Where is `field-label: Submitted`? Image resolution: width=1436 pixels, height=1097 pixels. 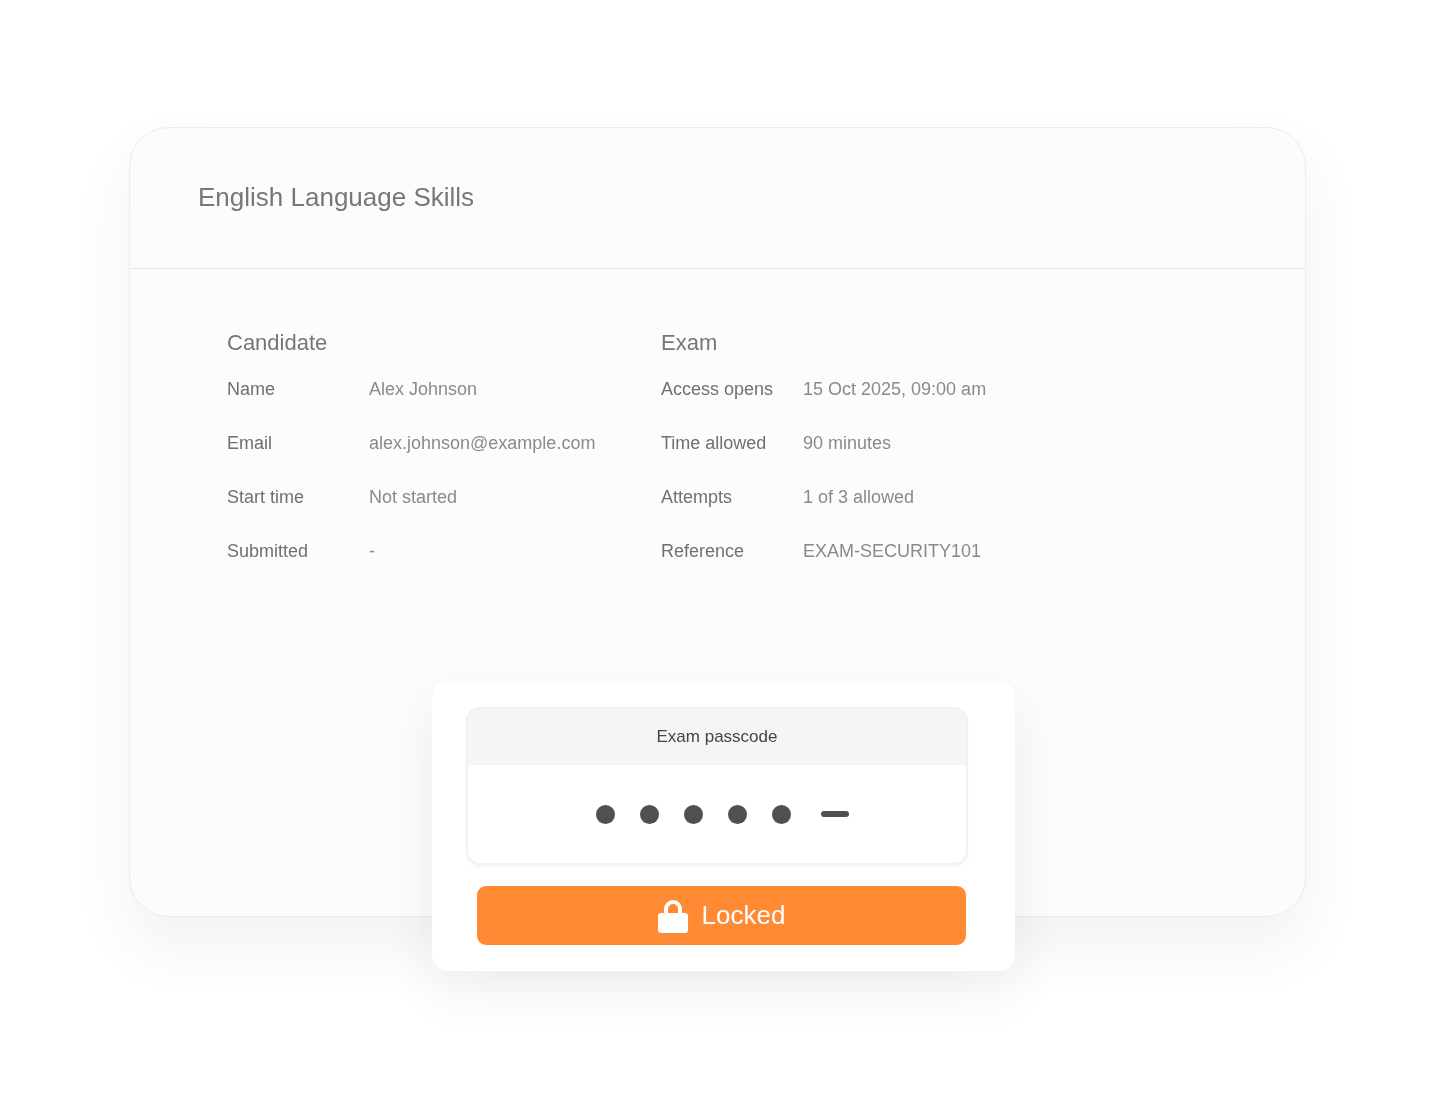 field-label: Submitted is located at coordinates (268, 551).